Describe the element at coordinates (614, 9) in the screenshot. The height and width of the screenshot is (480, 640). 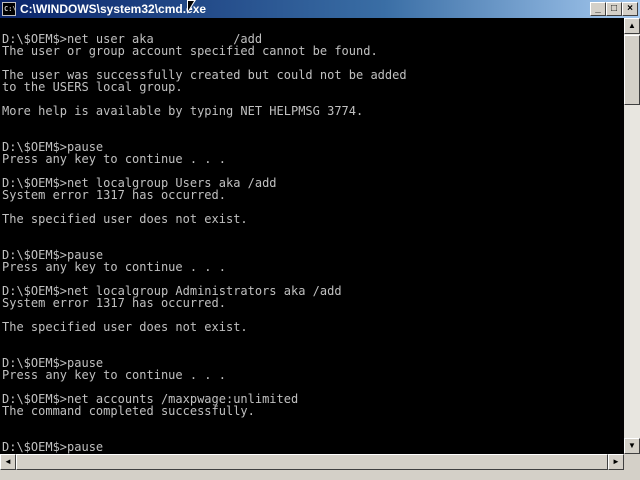
I see `maximize-button: □` at that location.